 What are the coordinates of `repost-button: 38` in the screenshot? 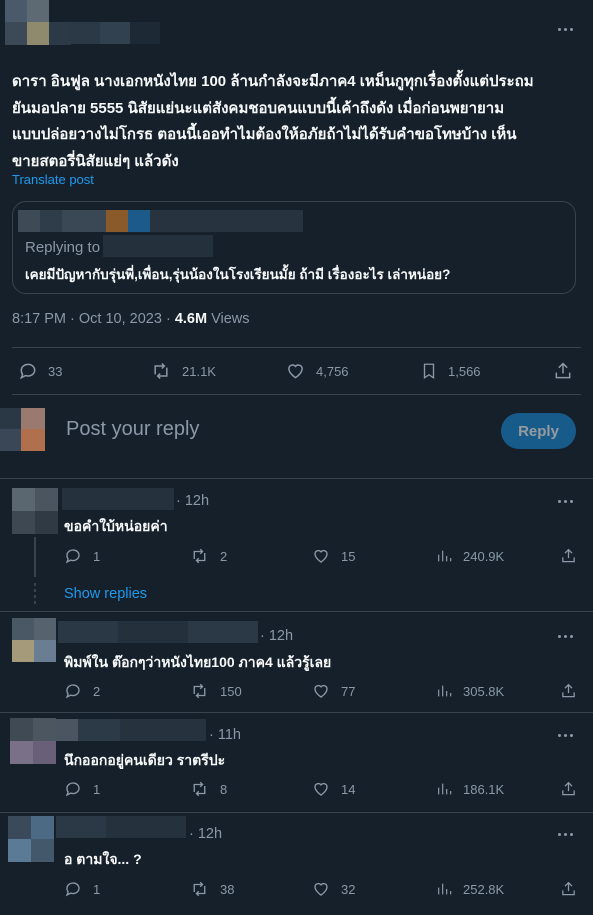 It's located at (212, 889).